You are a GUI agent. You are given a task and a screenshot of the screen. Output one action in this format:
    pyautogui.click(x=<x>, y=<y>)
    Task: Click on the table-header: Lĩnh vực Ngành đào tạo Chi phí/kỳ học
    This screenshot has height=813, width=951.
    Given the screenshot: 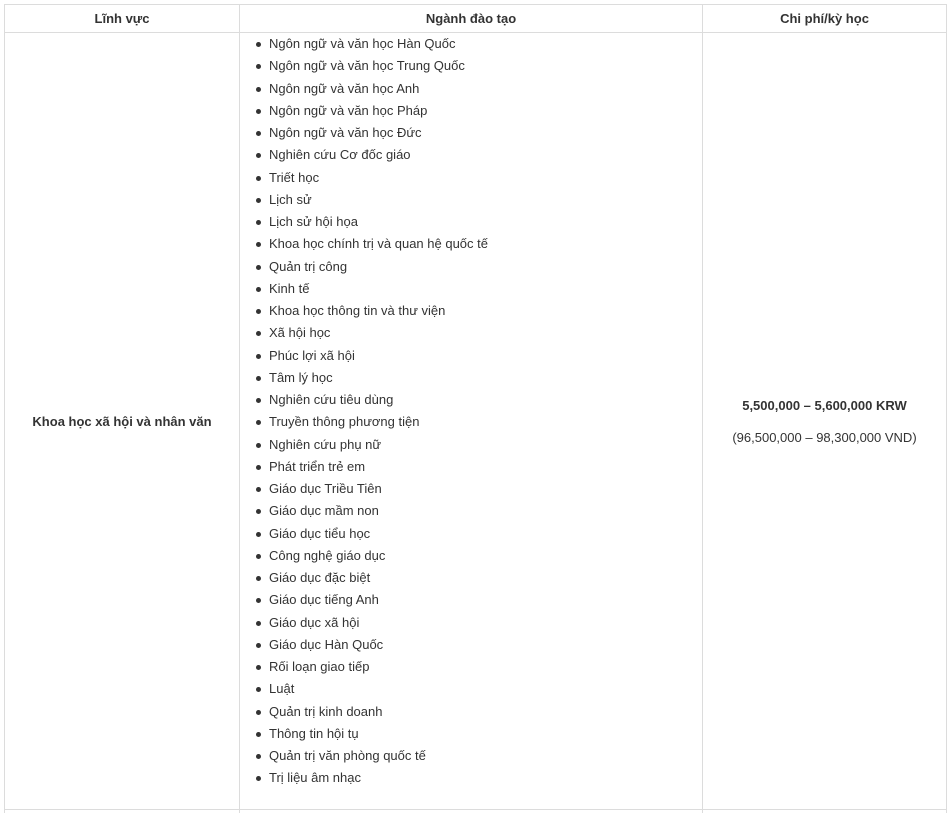 What is the action you would take?
    pyautogui.click(x=475, y=18)
    